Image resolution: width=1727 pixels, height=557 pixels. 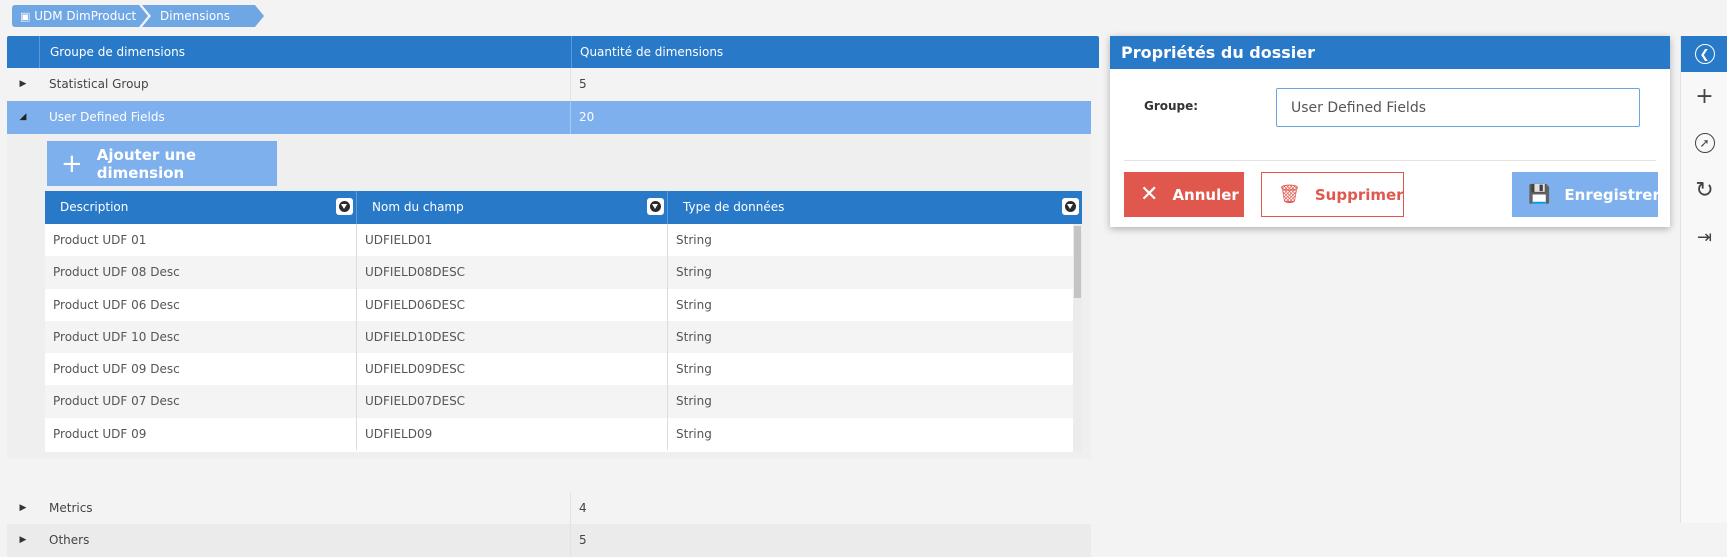 I want to click on cancel-button: ✕ Annuler, so click(x=1184, y=194).